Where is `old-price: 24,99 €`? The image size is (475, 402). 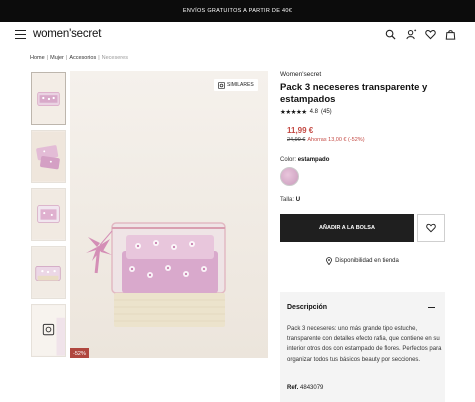 old-price: 24,99 € is located at coordinates (296, 140).